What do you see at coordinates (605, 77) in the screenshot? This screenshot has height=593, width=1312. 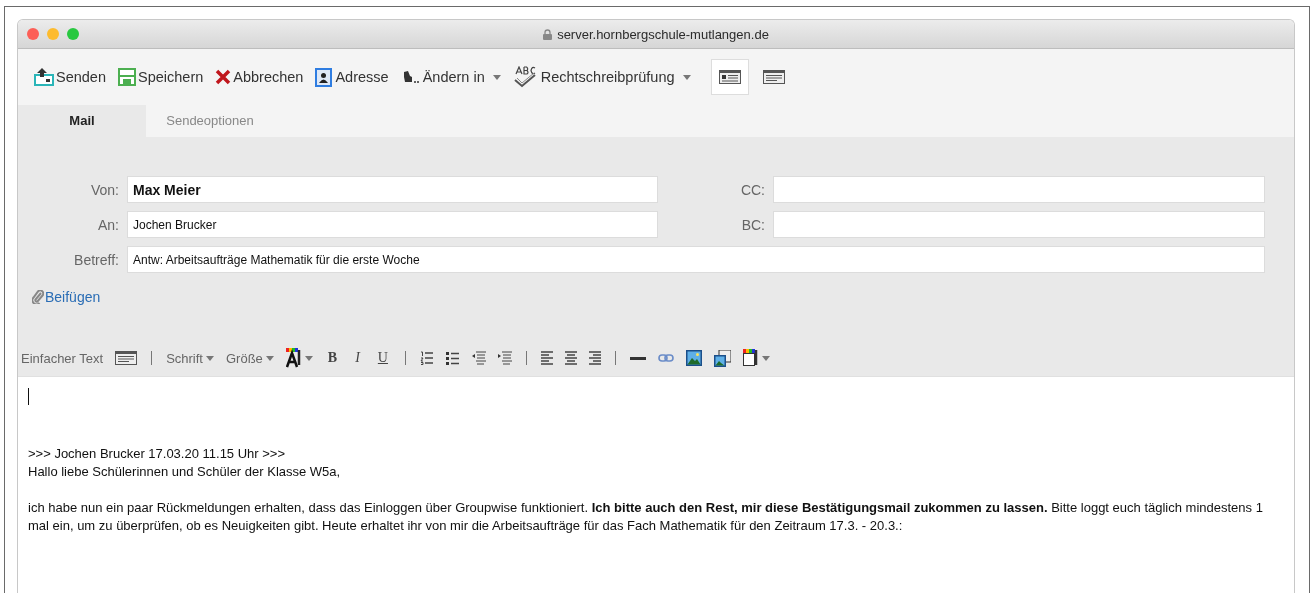 I see `toolbar-button: Rechtschreibprüfung` at bounding box center [605, 77].